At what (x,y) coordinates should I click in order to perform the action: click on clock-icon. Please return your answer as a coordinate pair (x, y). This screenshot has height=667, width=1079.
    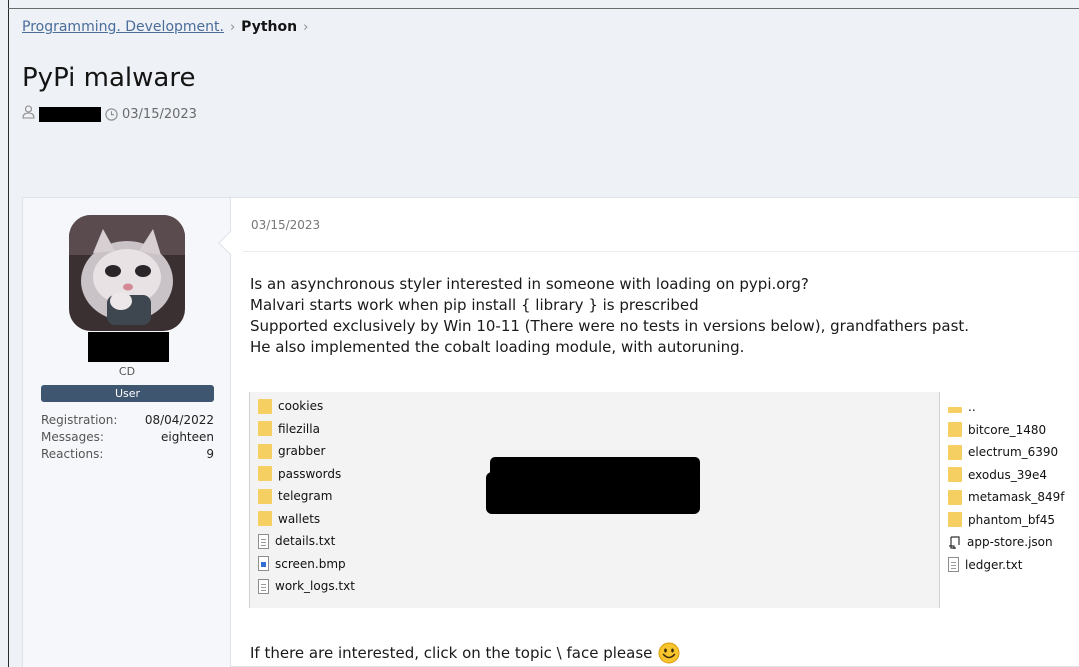
    Looking at the image, I should click on (111, 114).